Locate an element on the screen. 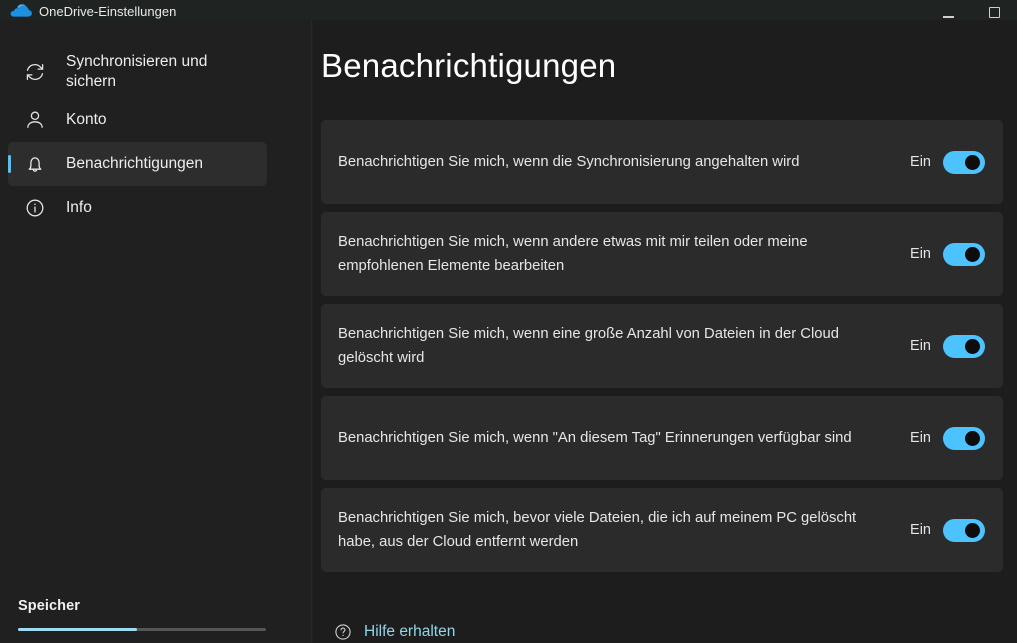 This screenshot has width=1017, height=643. storage-section: Speicher is located at coordinates (143, 614).